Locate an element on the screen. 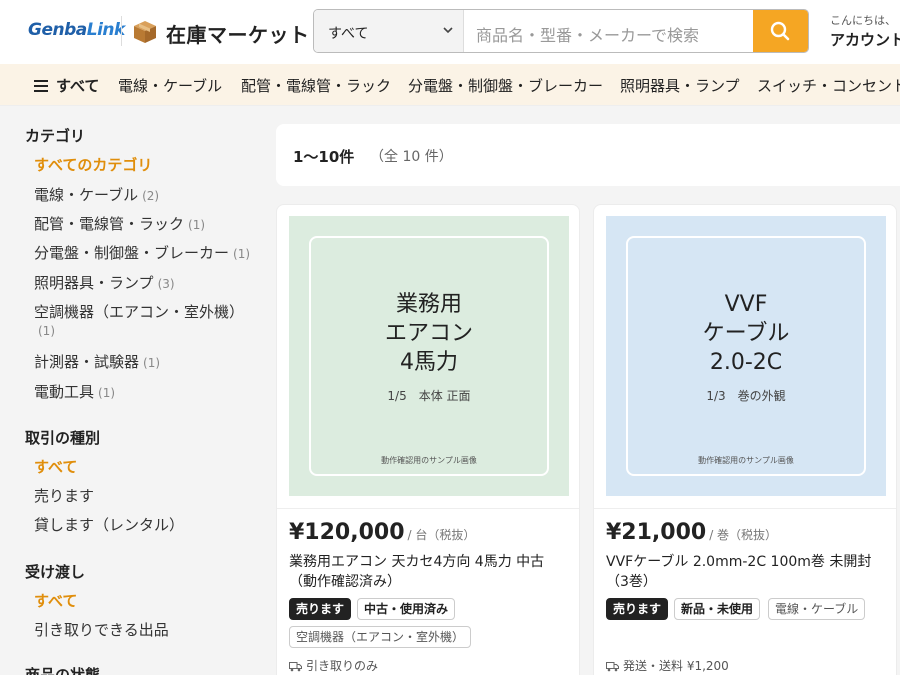 Image resolution: width=900 pixels, height=675 pixels. product-price: ¥21,000/ 巻（税抜） is located at coordinates (692, 532).